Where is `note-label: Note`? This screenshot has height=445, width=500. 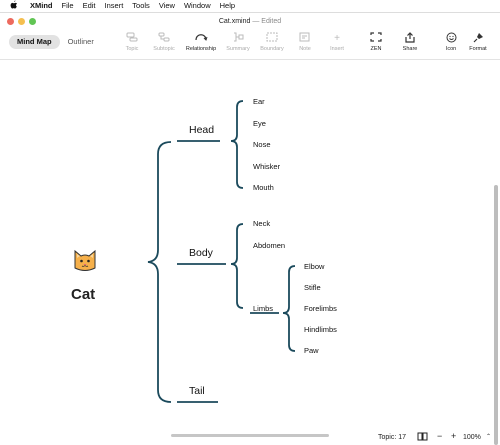
note-label: Note is located at coordinates (305, 49).